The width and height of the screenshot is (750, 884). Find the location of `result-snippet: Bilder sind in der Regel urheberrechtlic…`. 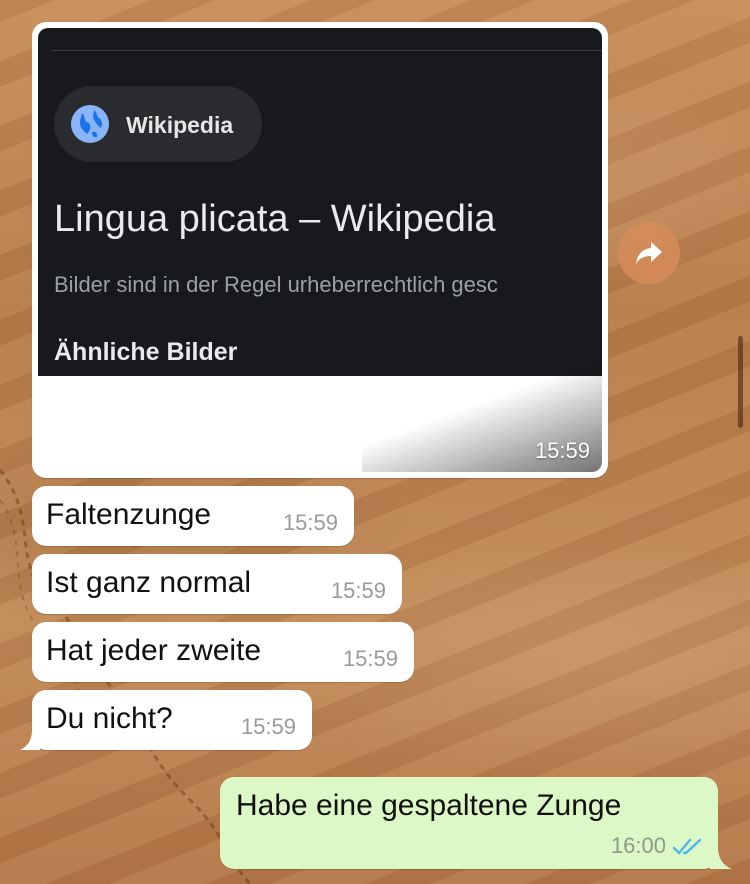

result-snippet: Bilder sind in der Regel urheberrechtlic… is located at coordinates (276, 284).